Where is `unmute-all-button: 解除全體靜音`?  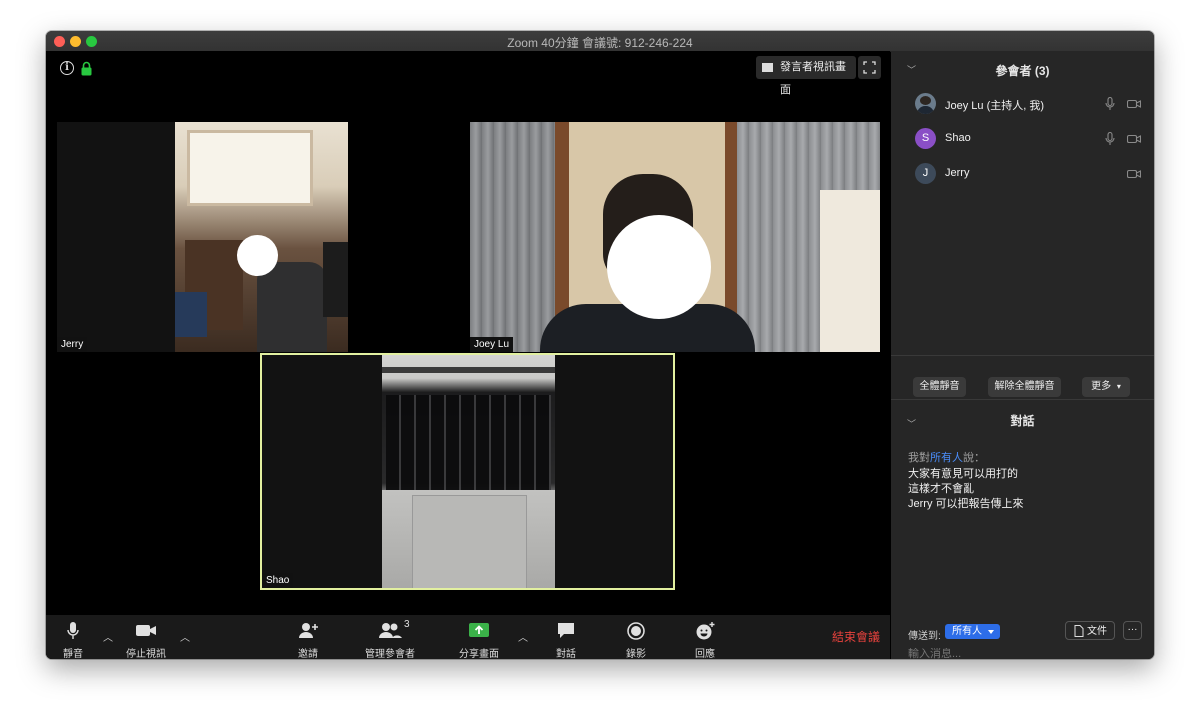
unmute-all-button: 解除全體靜音 is located at coordinates (1024, 387).